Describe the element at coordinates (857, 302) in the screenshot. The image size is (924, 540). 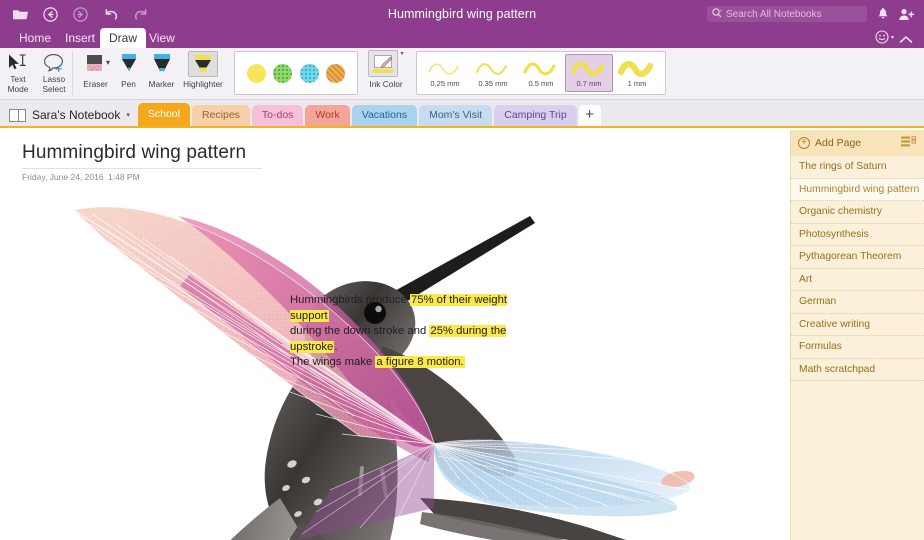
I see `page-item-german: German` at that location.